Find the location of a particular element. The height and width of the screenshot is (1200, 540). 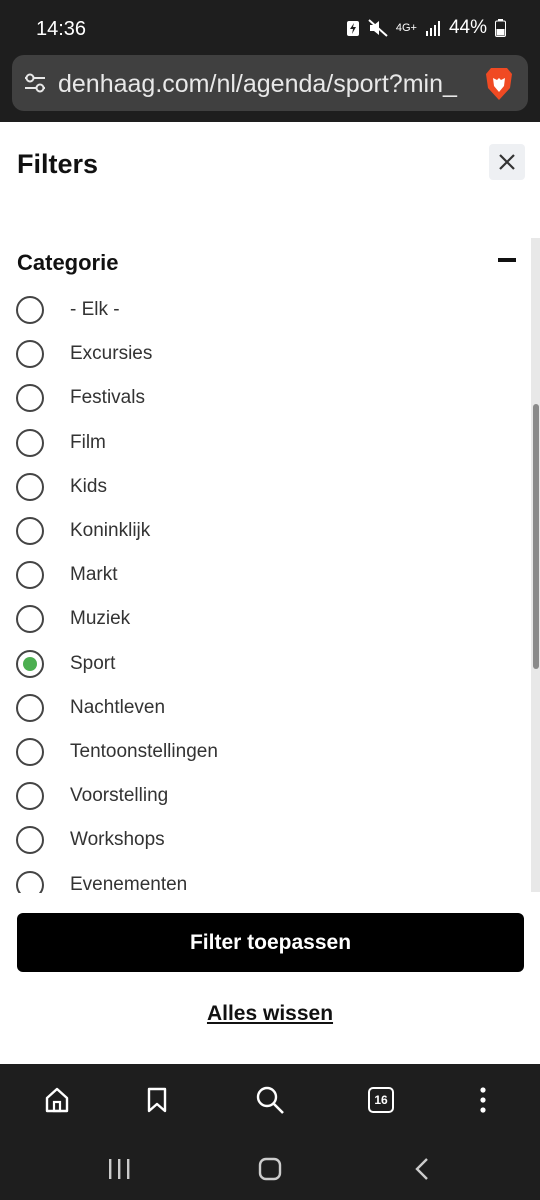

url-bar: denhaag.com/nl/agenda/sport?min_ is located at coordinates (270, 83).